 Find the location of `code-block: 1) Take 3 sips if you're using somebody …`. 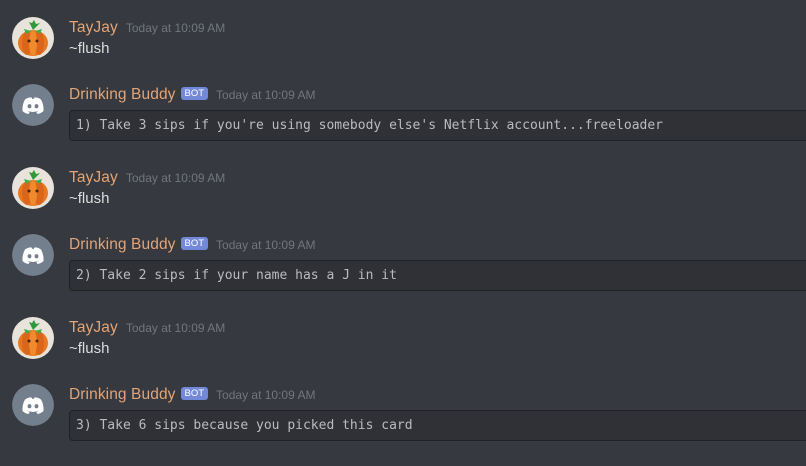

code-block: 1) Take 3 sips if you're using somebody … is located at coordinates (437, 125).